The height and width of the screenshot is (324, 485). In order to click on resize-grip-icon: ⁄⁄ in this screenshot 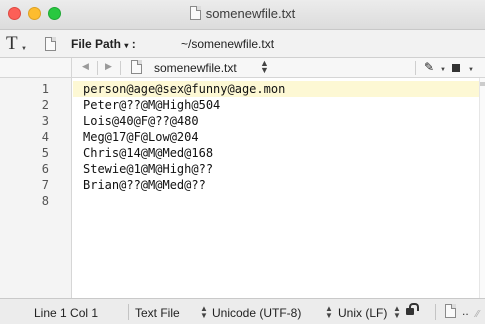, I will do `click(477, 314)`.